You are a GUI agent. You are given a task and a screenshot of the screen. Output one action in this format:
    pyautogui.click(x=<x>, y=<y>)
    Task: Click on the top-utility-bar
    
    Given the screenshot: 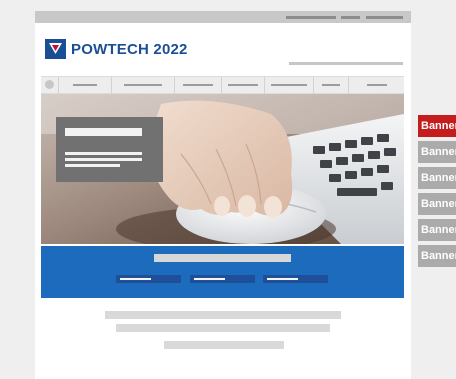 What is the action you would take?
    pyautogui.click(x=223, y=17)
    